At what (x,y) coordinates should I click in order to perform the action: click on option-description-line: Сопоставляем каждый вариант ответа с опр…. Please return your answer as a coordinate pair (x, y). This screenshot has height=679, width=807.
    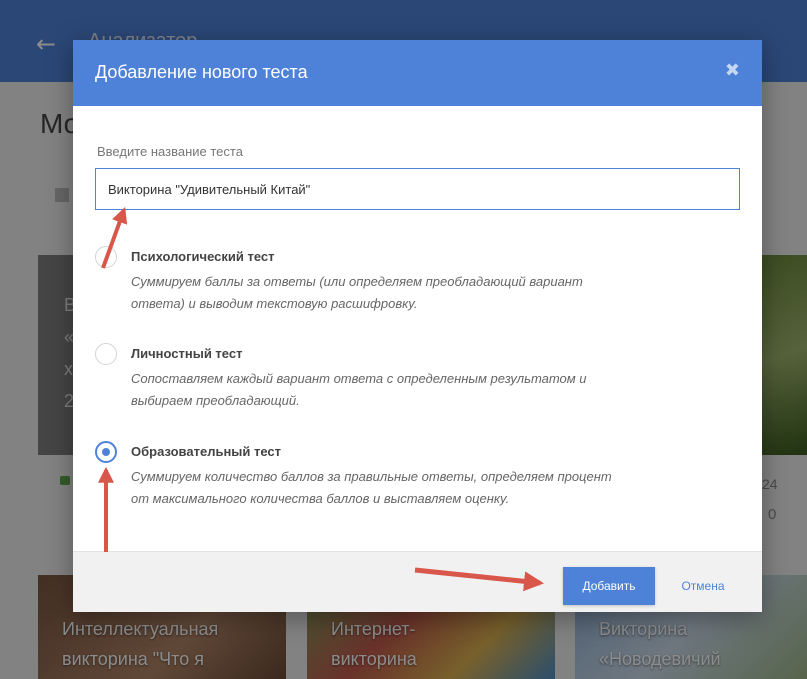
    Looking at the image, I should click on (359, 378).